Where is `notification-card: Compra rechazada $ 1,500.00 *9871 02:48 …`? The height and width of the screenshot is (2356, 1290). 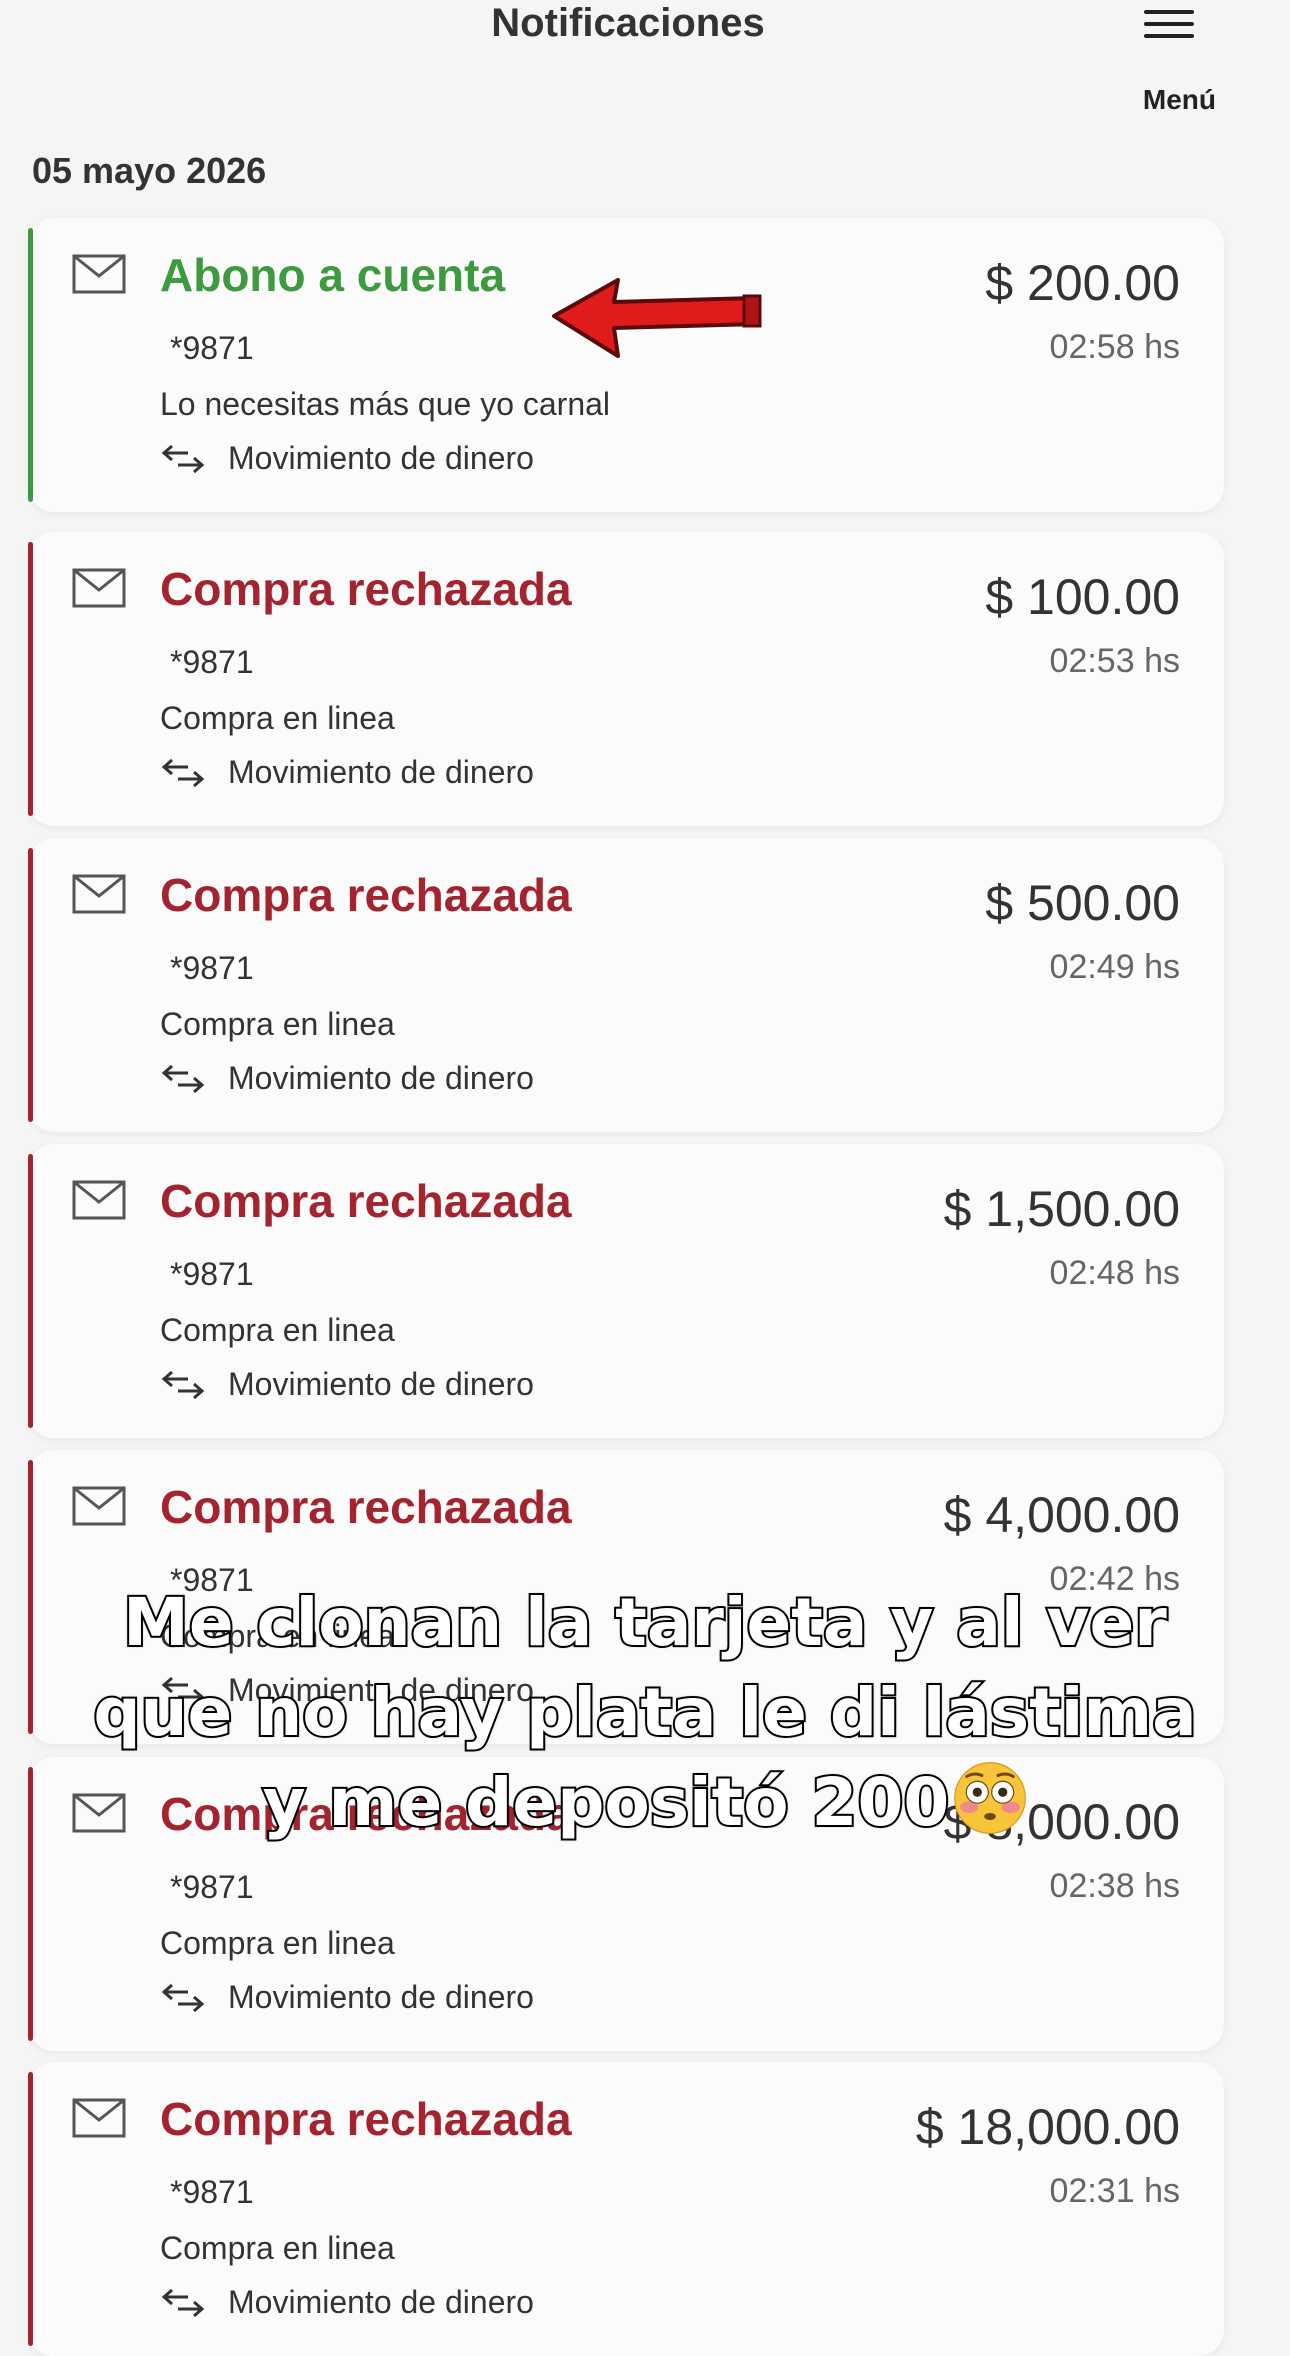
notification-card: Compra rechazada $ 1,500.00 *9871 02:48 … is located at coordinates (626, 1291).